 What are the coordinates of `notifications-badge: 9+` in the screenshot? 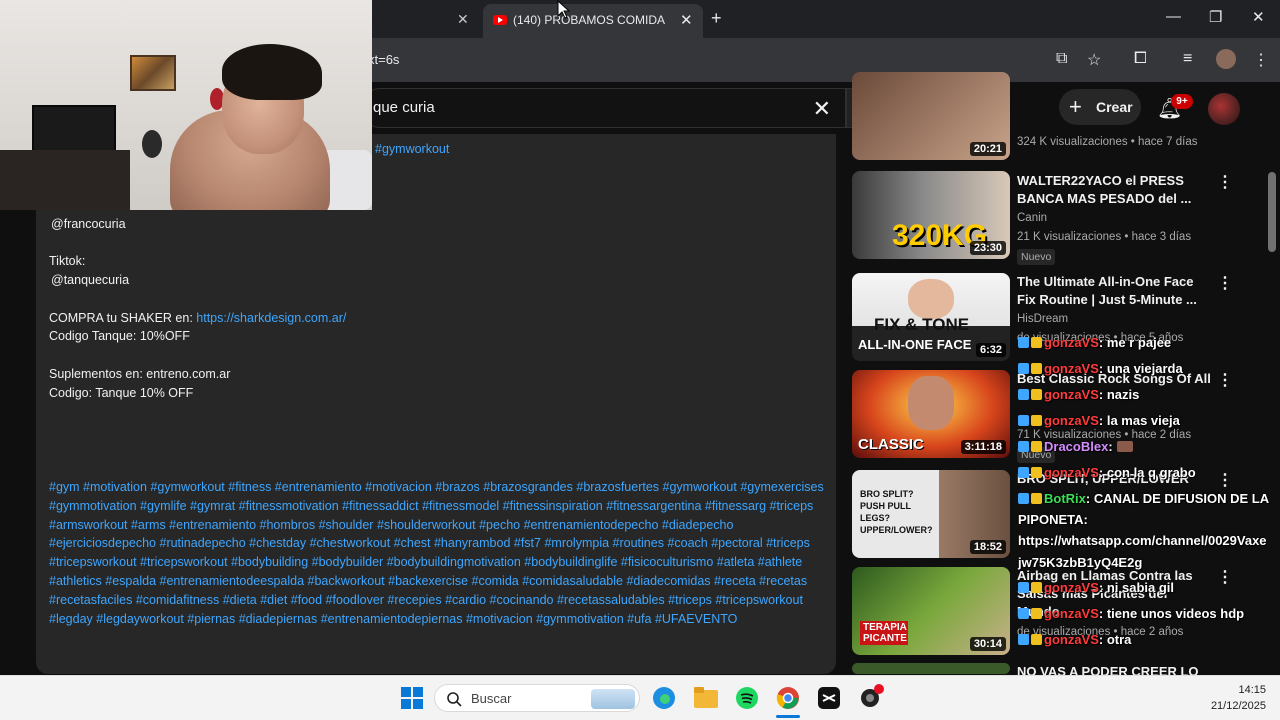 It's located at (1182, 101).